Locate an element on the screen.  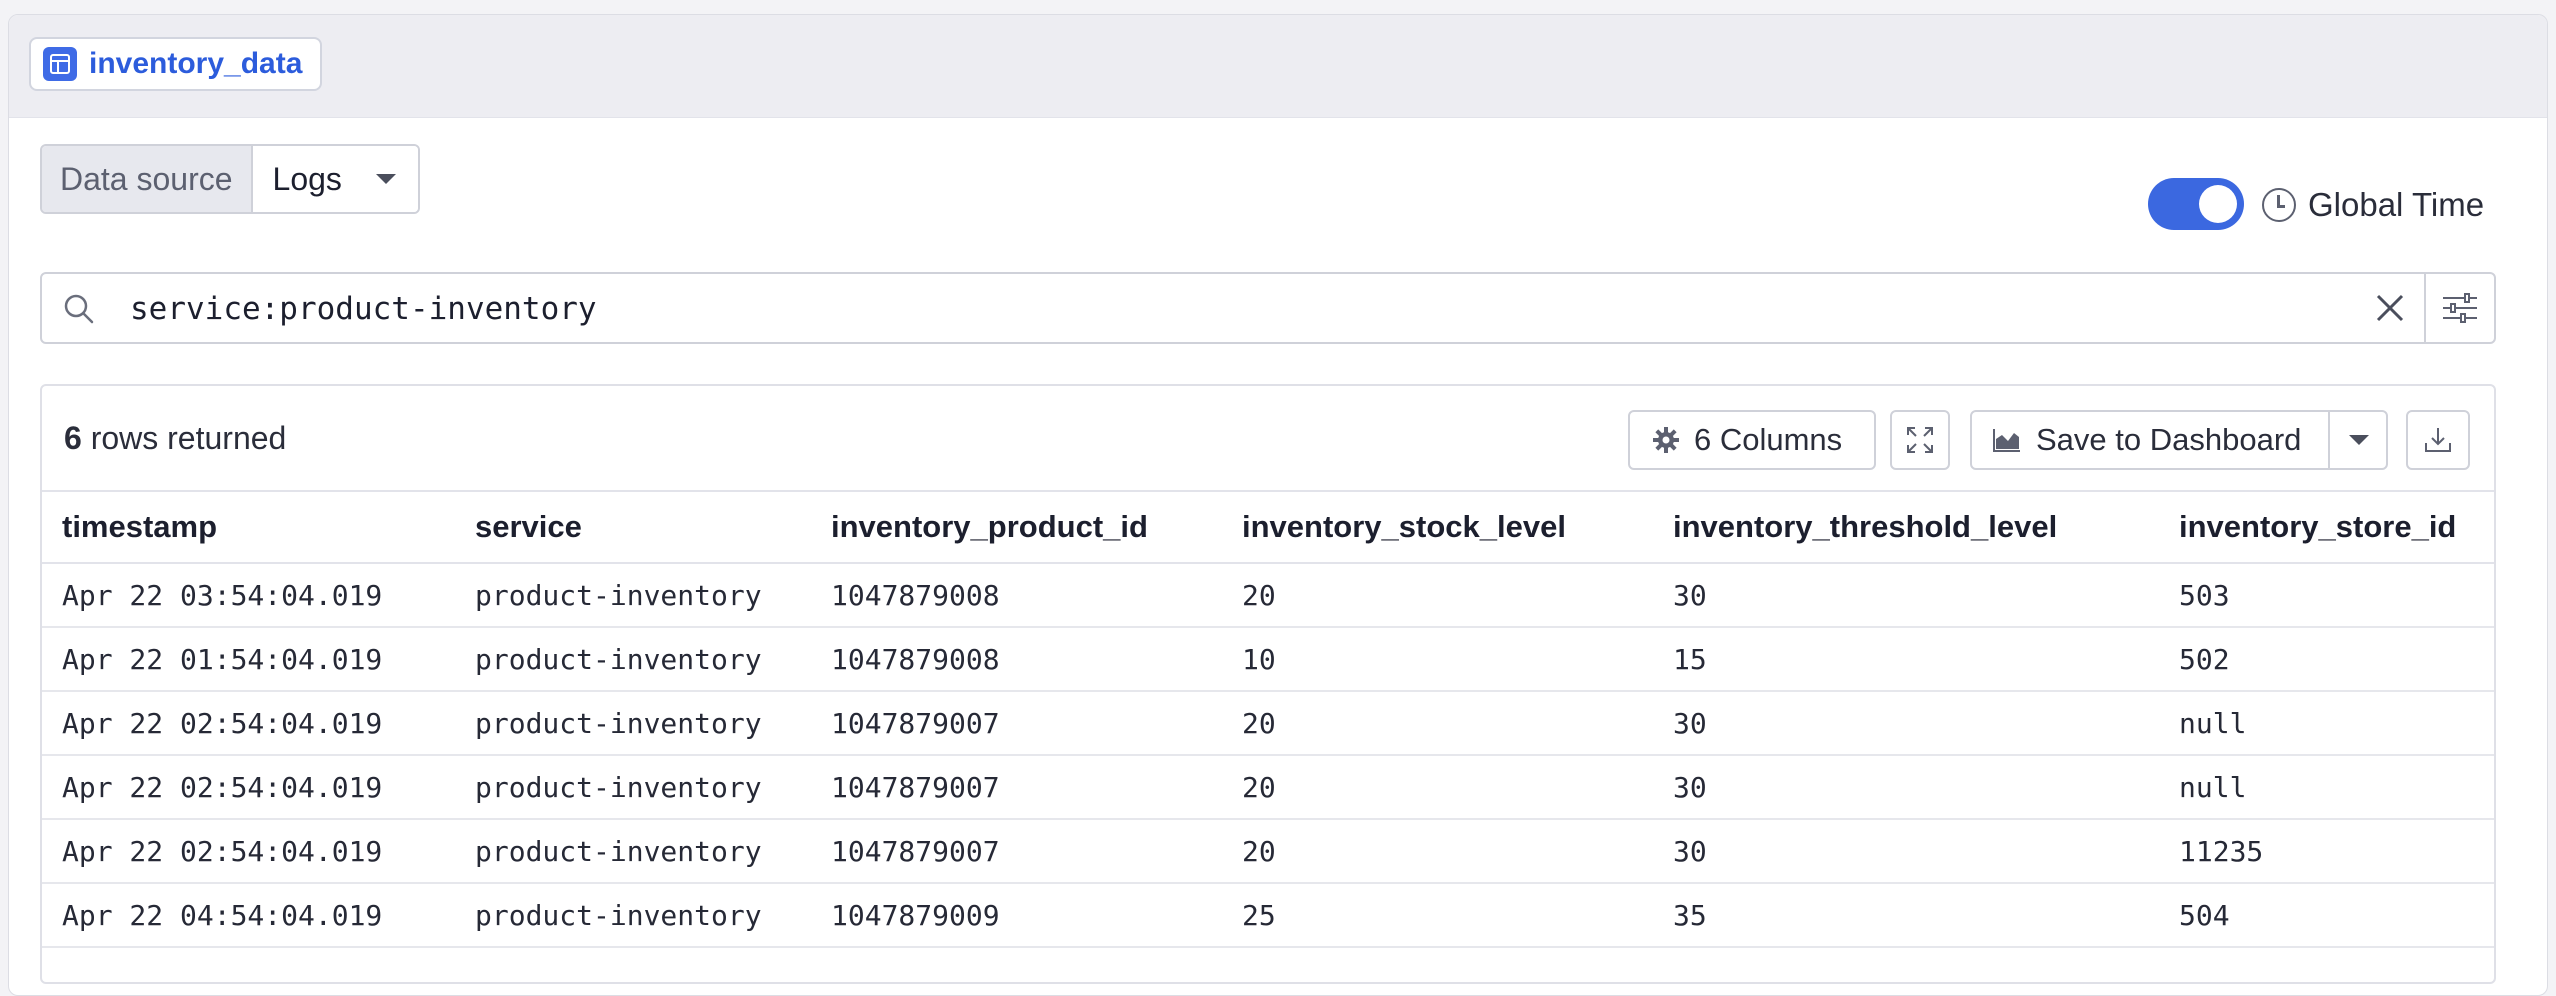
rows-returned: 6 rows returned is located at coordinates (175, 438).